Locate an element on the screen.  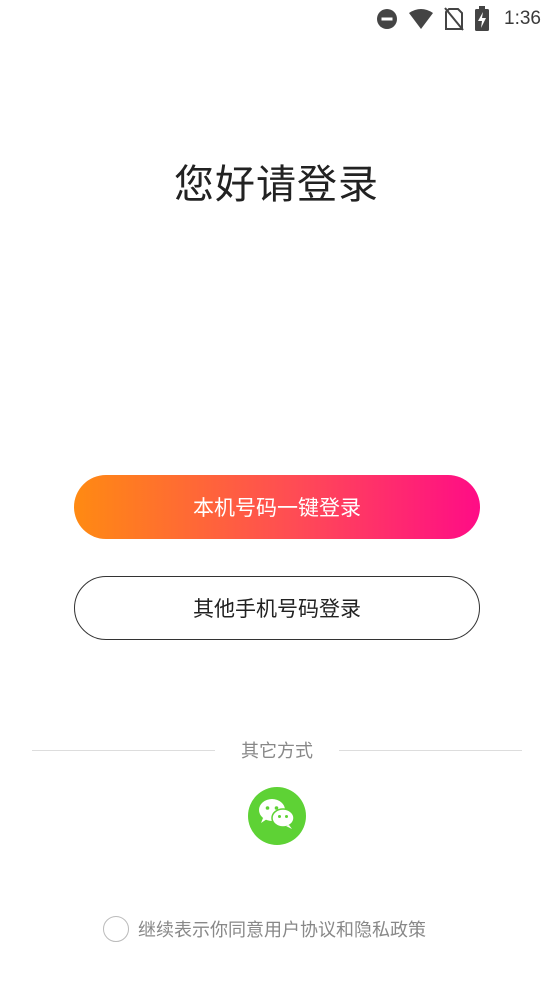
divider-left is located at coordinates (123, 750).